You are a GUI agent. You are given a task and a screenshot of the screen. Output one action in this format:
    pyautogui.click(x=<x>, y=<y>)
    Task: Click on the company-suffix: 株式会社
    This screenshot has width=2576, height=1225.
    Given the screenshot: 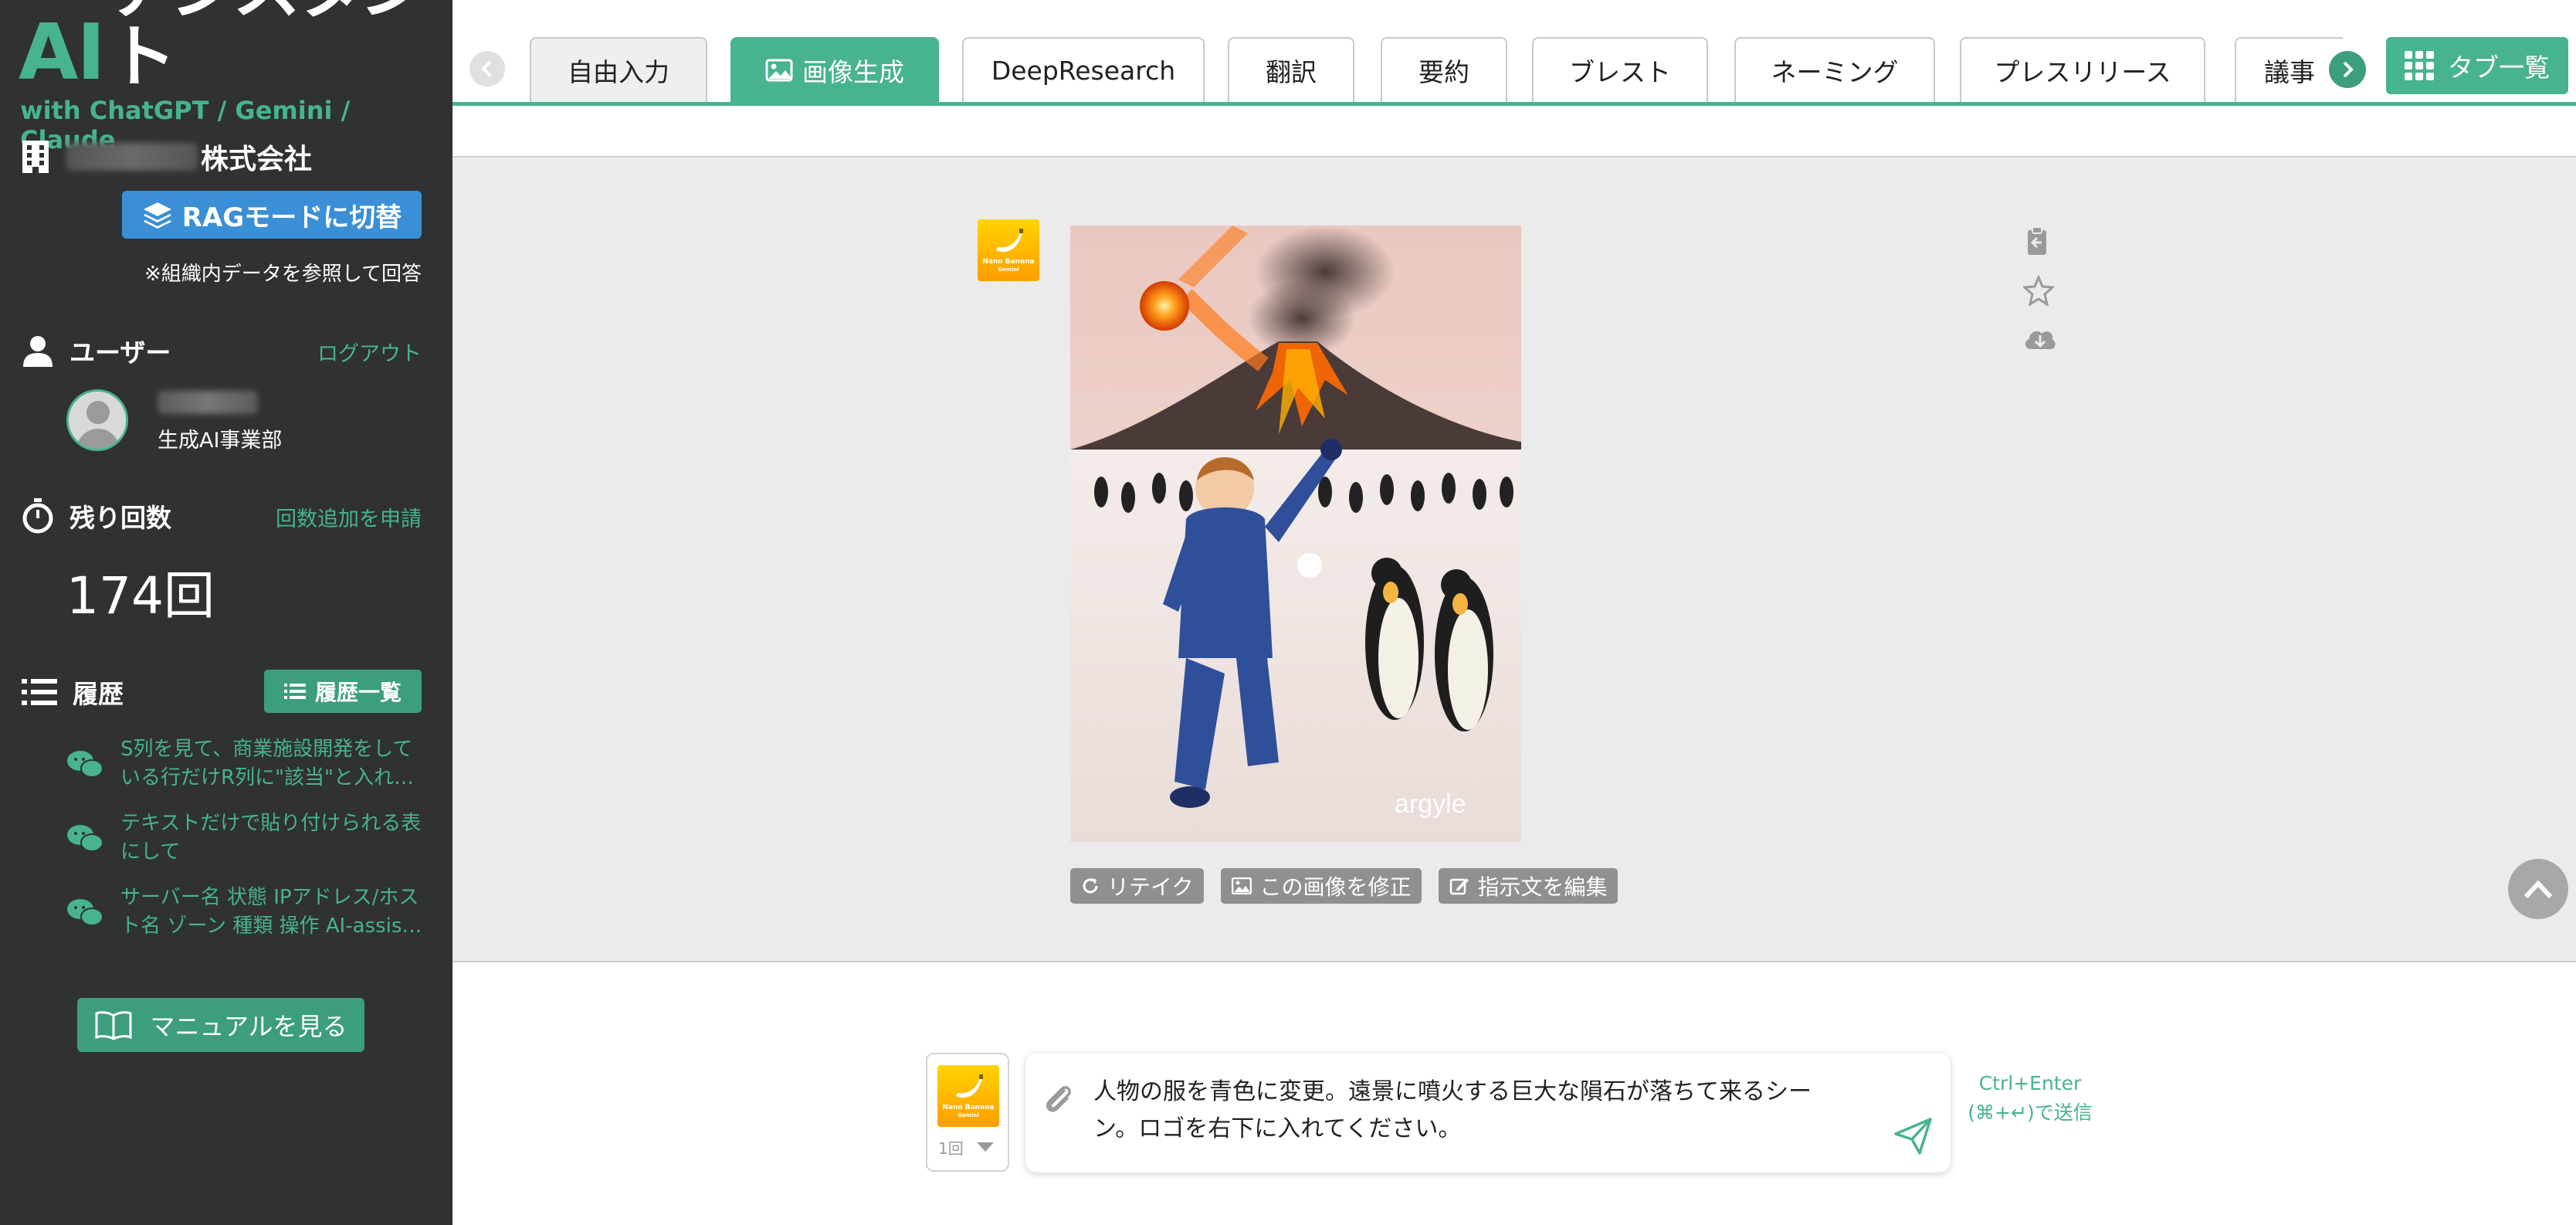 What is the action you would take?
    pyautogui.click(x=257, y=159)
    